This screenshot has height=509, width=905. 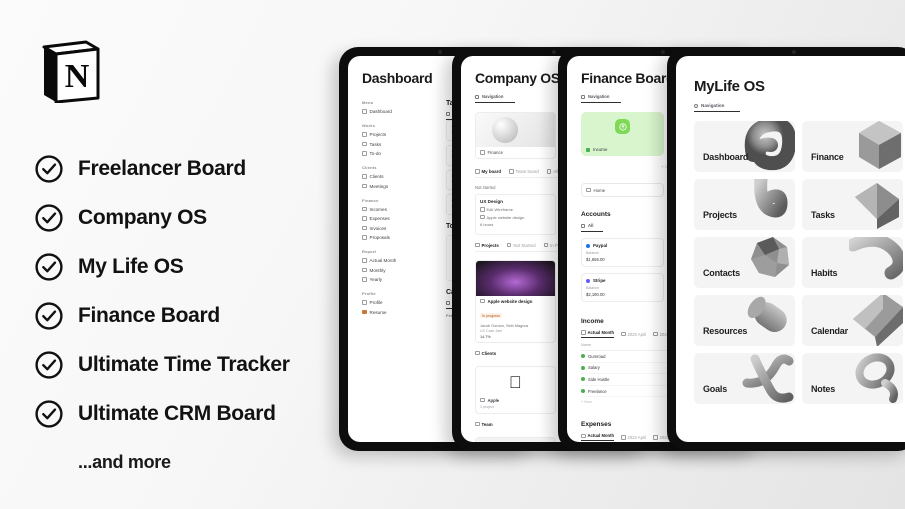 I want to click on nav-card-habits: Habits, so click(x=852, y=262).